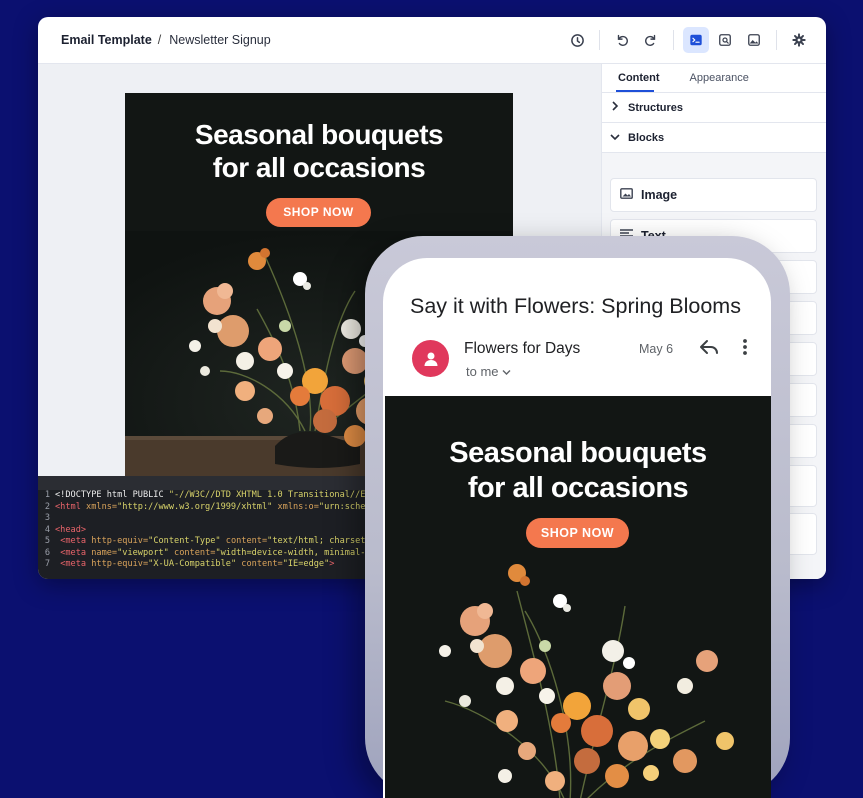 This screenshot has height=798, width=863. What do you see at coordinates (332, 564) in the screenshot?
I see `code-token: >` at bounding box center [332, 564].